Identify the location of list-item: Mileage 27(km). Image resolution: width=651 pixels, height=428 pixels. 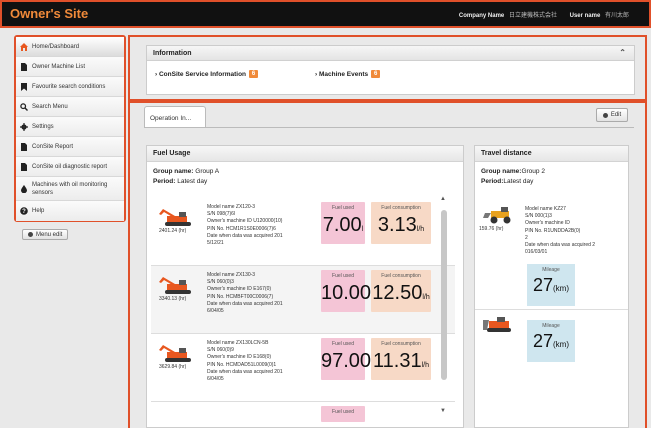
(551, 345).